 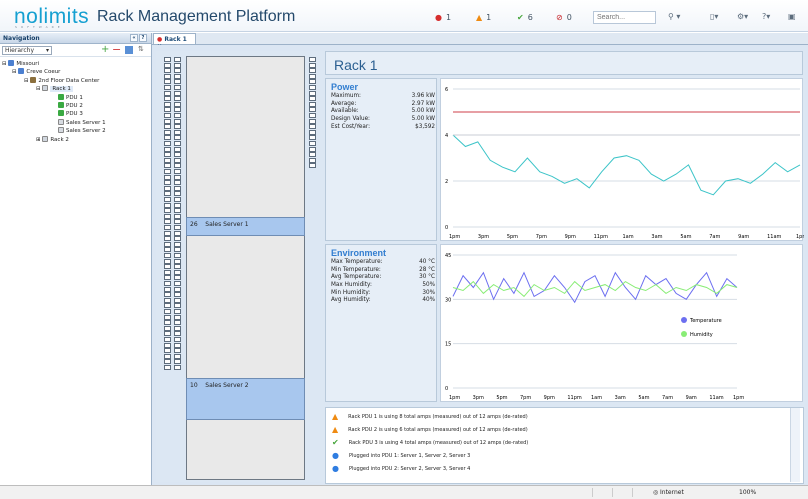 What do you see at coordinates (795, 445) in the screenshot?
I see `alert-scrollbar` at bounding box center [795, 445].